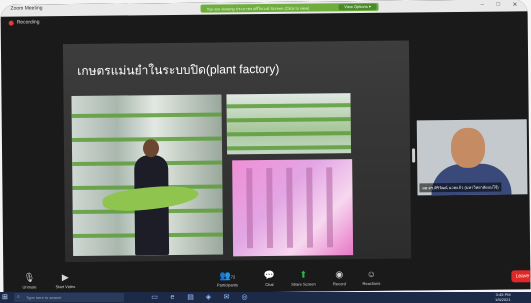  I want to click on view-options-button: View Options ▾, so click(357, 7).